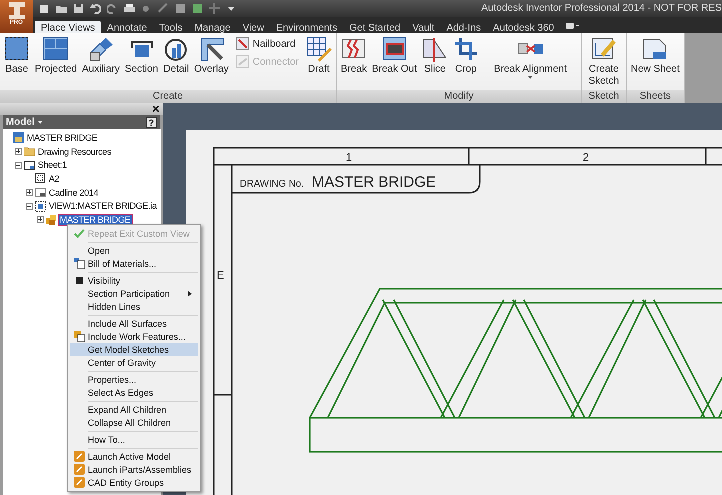  I want to click on ribbon-tab: Annotate, so click(127, 27).